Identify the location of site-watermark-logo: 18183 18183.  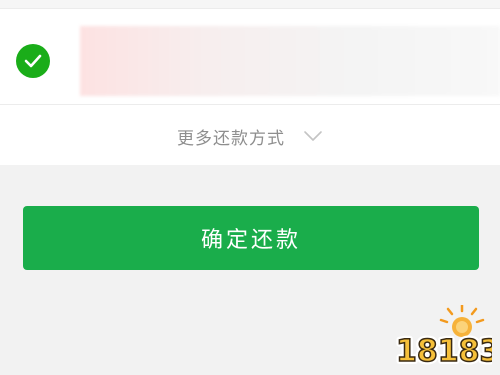
(446, 337).